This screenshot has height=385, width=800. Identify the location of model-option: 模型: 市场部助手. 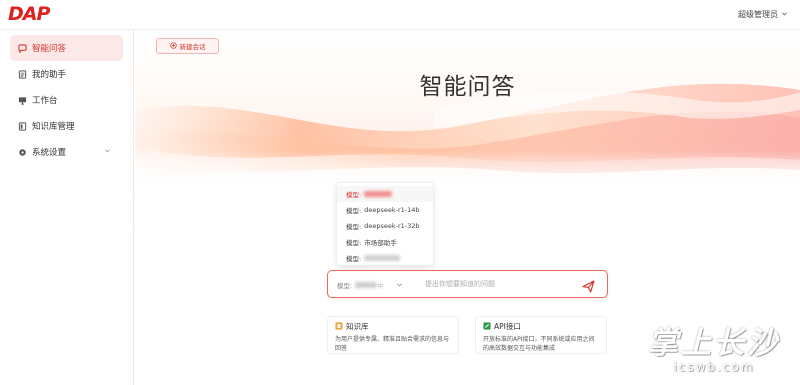
(385, 242).